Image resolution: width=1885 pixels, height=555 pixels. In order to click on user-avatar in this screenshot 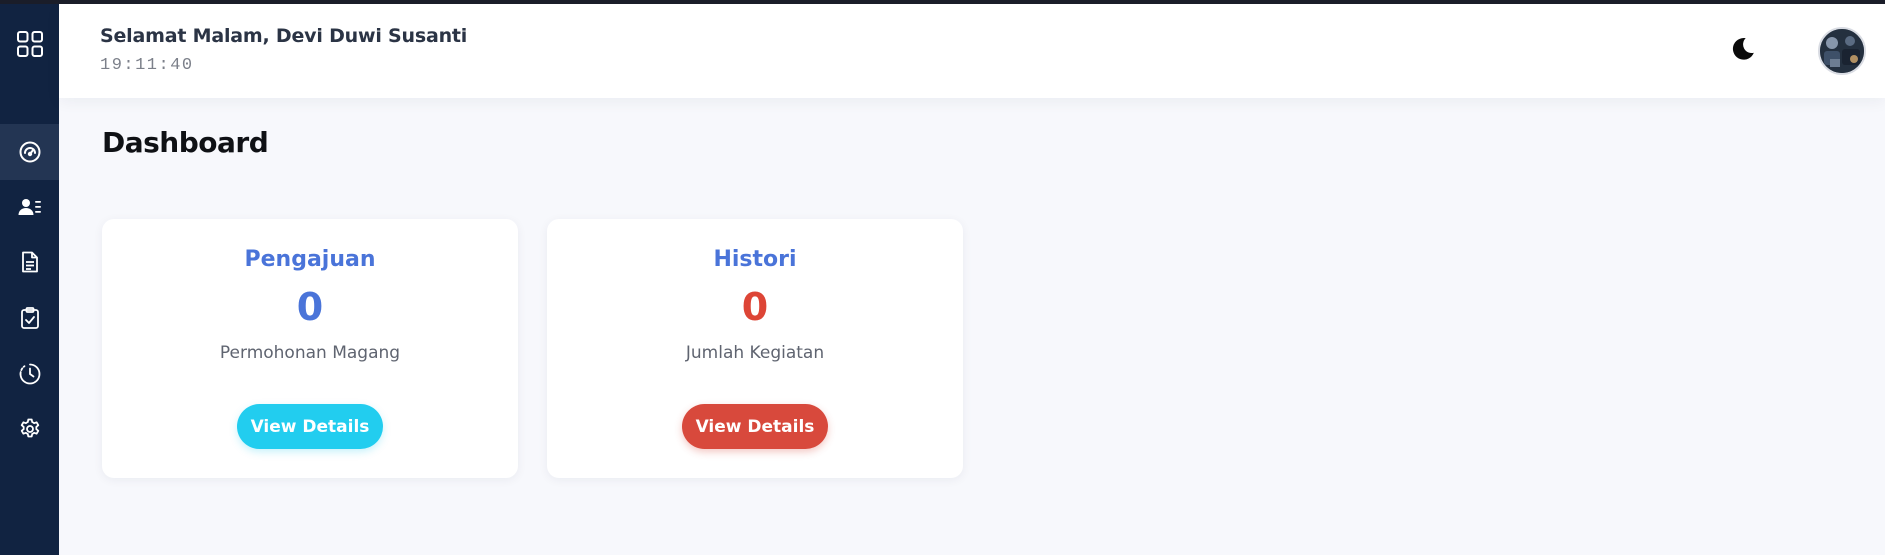, I will do `click(1842, 51)`.